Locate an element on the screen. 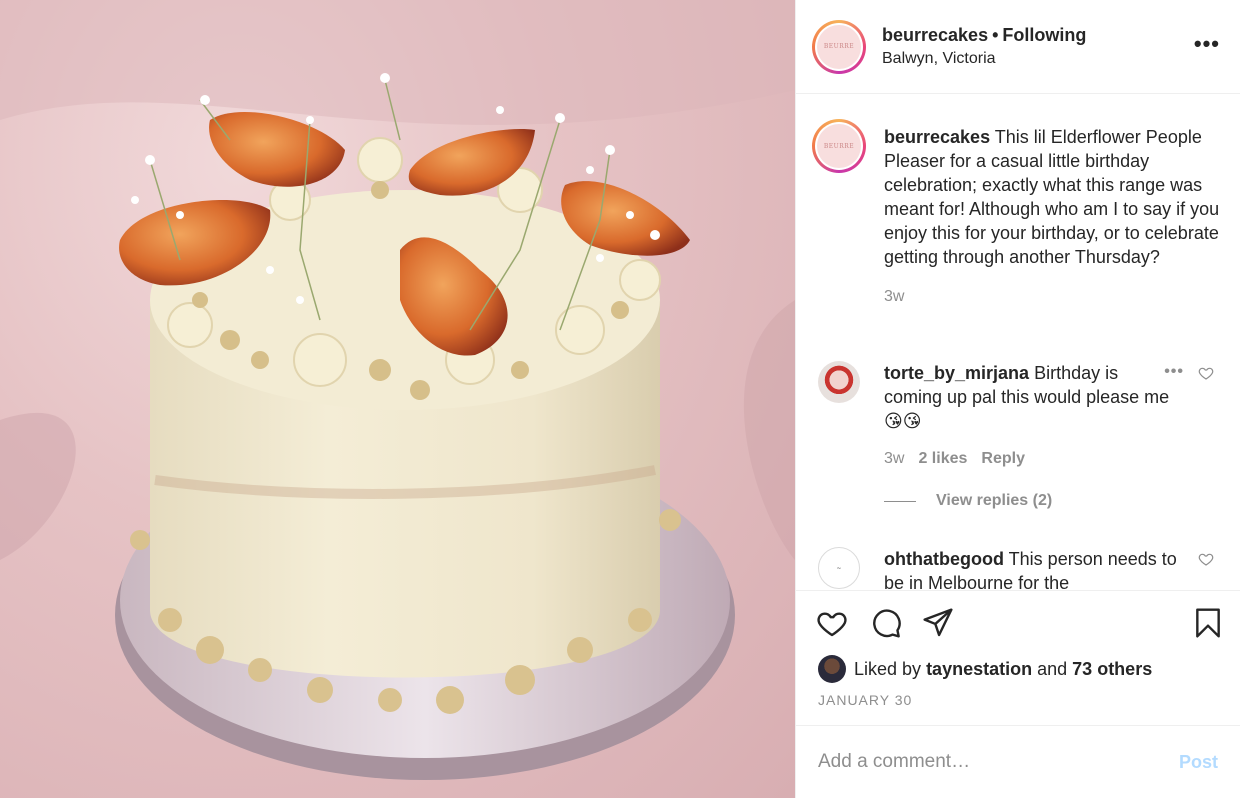 The height and width of the screenshot is (798, 1240). replies-divider is located at coordinates (900, 501).